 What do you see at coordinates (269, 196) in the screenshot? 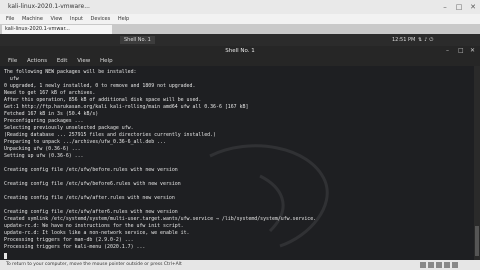
I see `kali-dragon-watermark` at bounding box center [269, 196].